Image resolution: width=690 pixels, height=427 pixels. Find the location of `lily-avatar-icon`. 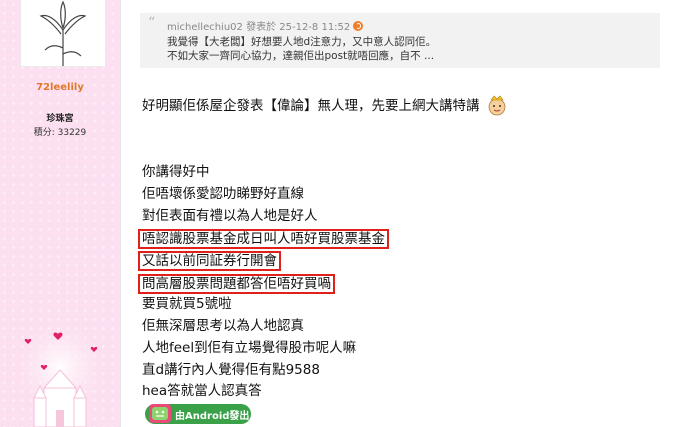

lily-avatar-icon is located at coordinates (63, 33).